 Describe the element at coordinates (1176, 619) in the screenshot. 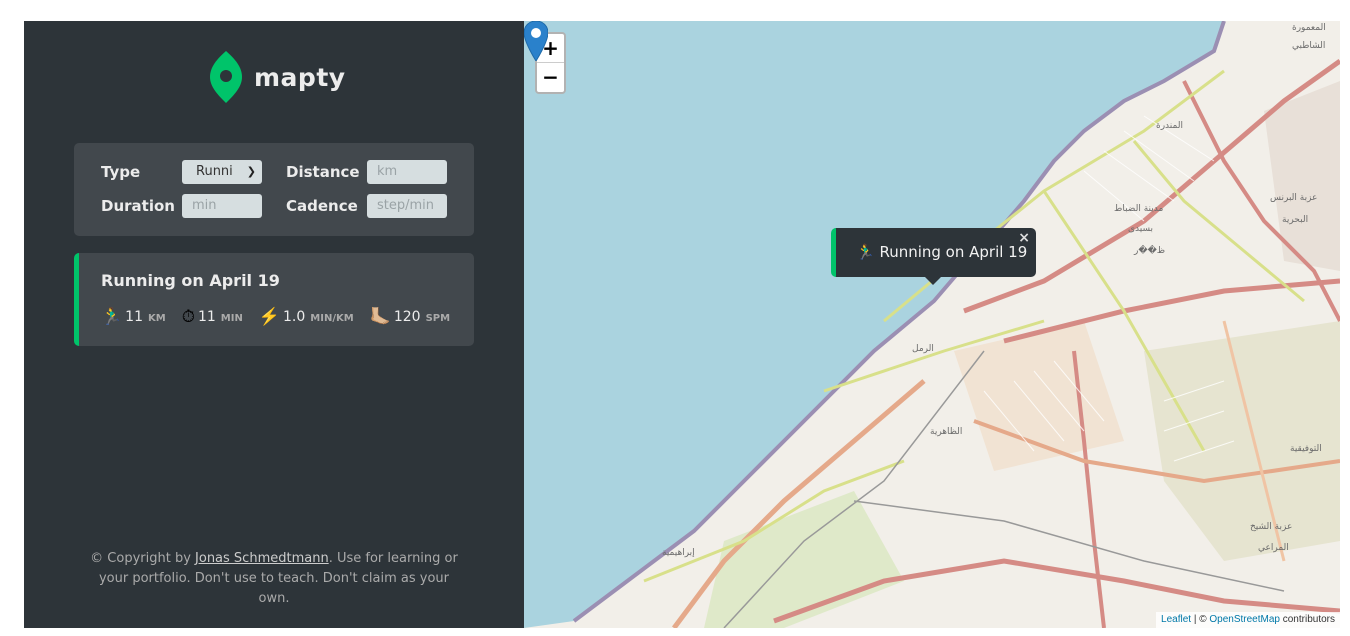

I see `leaflet-link: Leaflet` at that location.